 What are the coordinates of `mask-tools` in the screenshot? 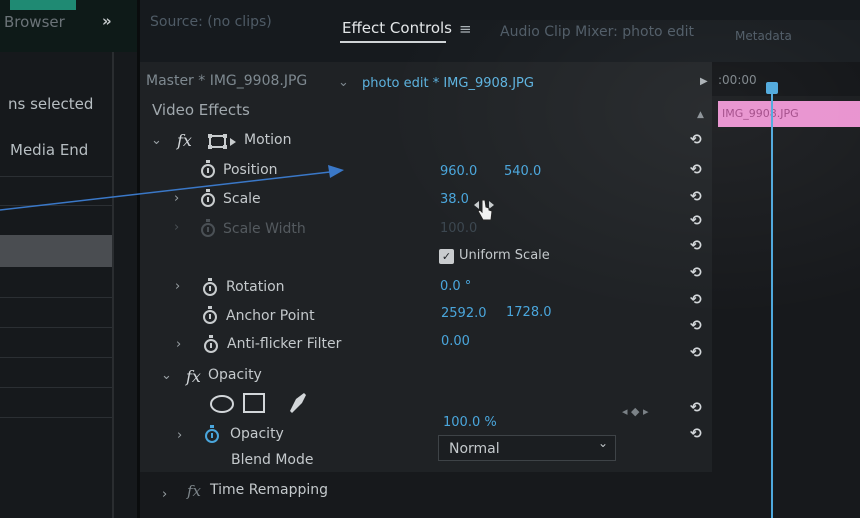 It's located at (258, 403).